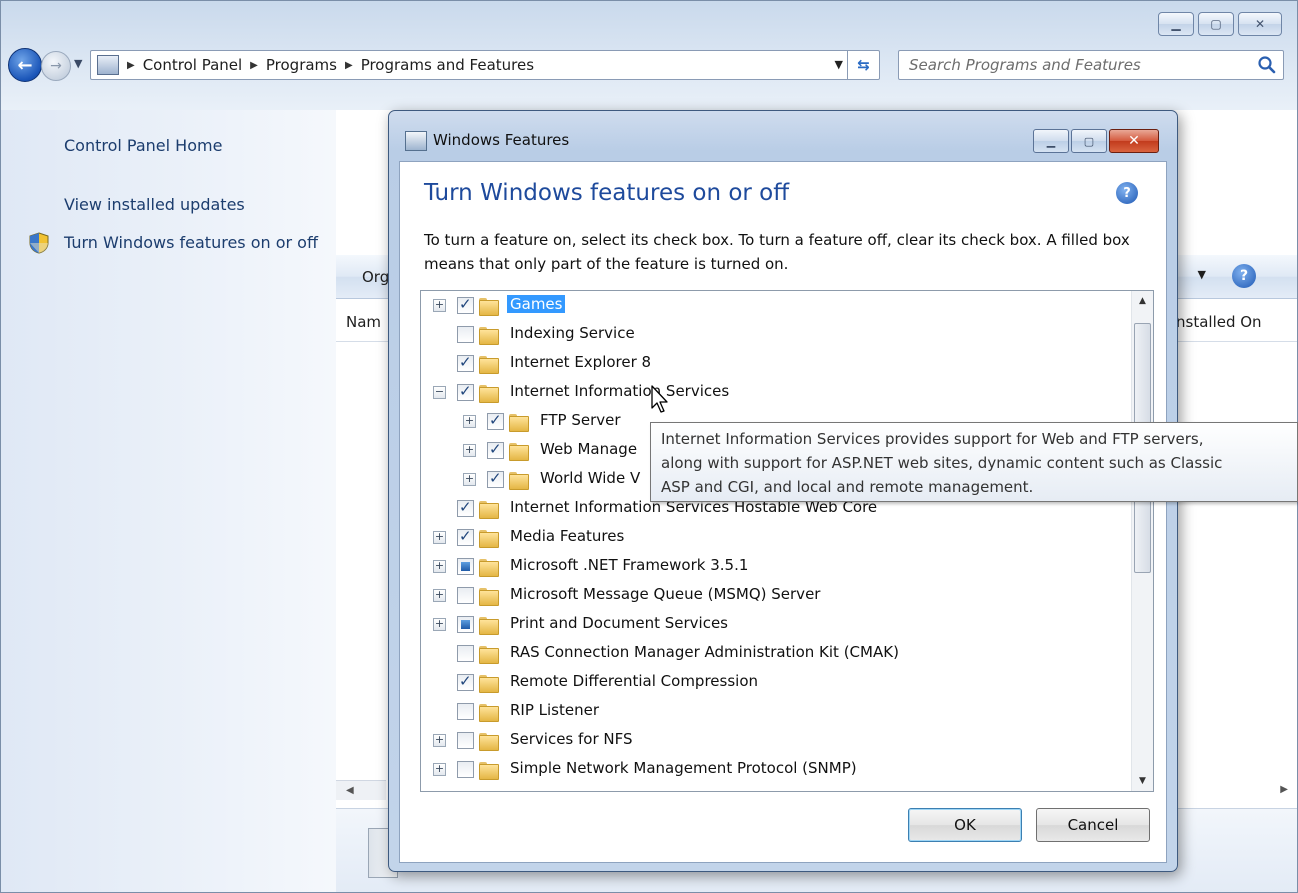 The height and width of the screenshot is (893, 1298). I want to click on close-icon: ✕, so click(1134, 141).